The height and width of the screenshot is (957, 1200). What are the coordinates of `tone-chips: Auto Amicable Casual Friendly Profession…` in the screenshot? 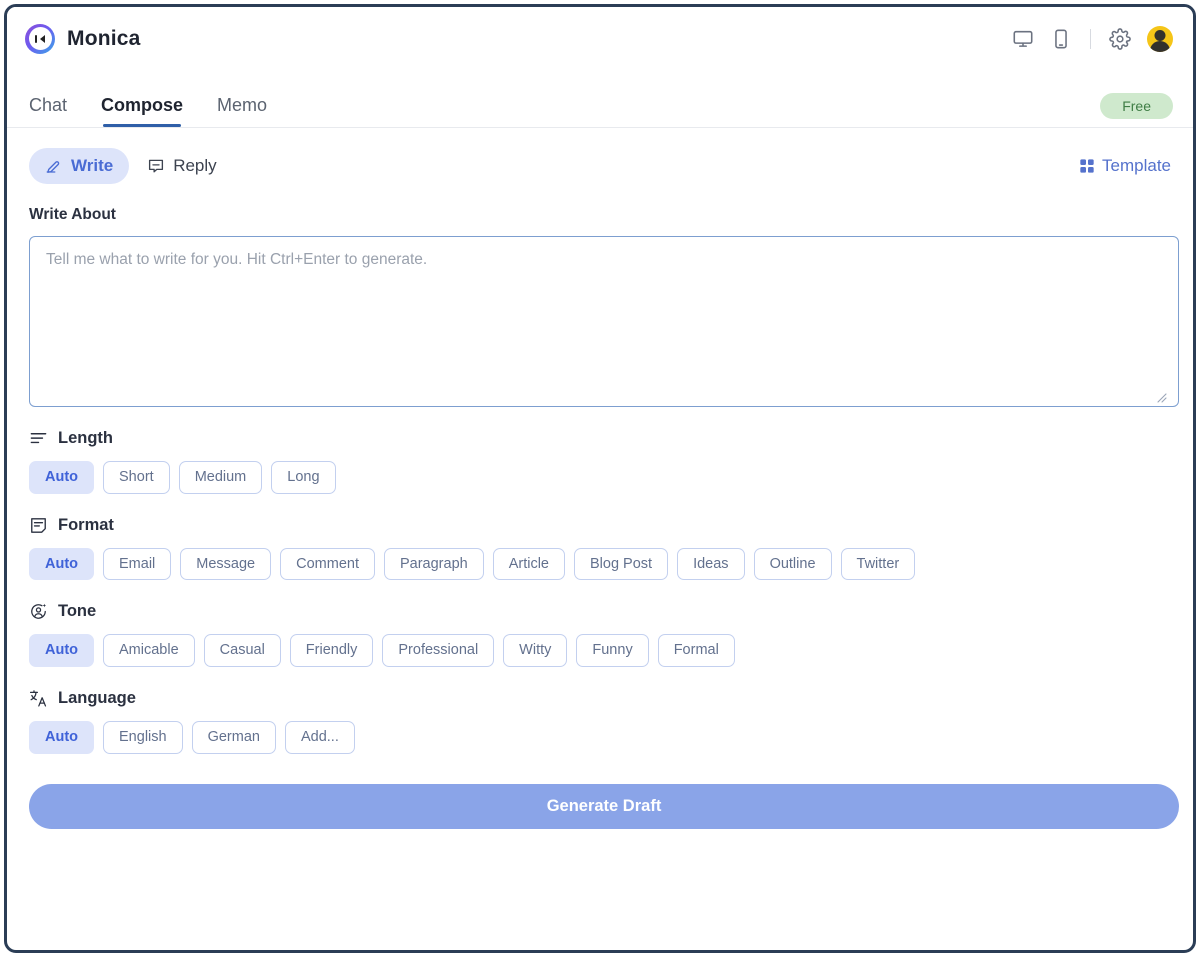 It's located at (600, 651).